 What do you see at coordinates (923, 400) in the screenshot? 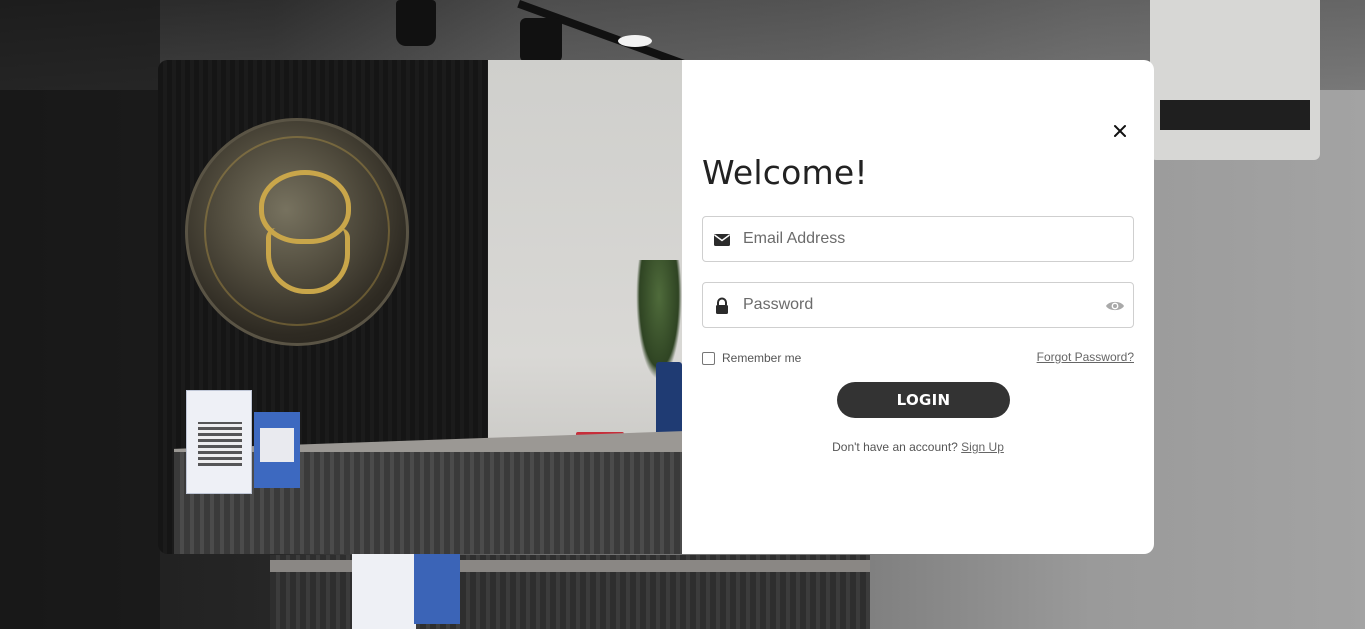
I see `login-button: LOGIN` at bounding box center [923, 400].